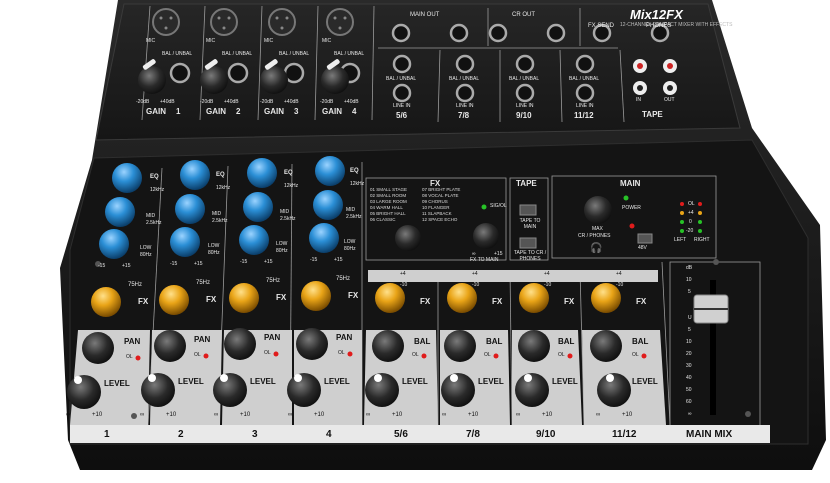  I want to click on gain-max-4: +40dB, so click(351, 102).